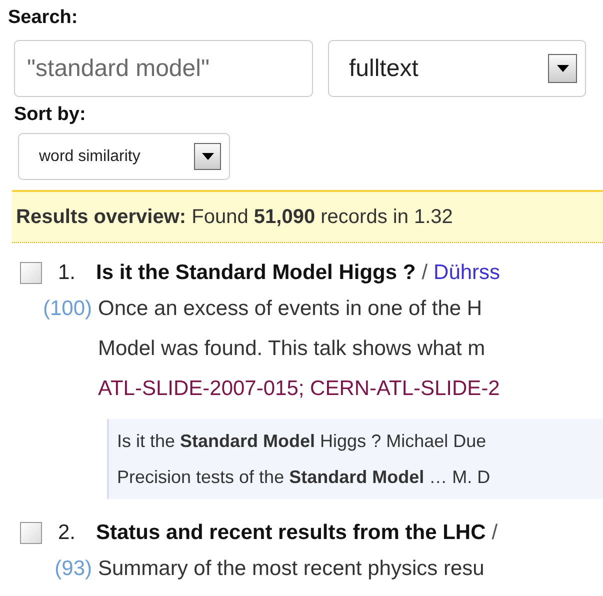  I want to click on results-overview: Results overview: Found 51,090 records in 1.32, so click(307, 216).